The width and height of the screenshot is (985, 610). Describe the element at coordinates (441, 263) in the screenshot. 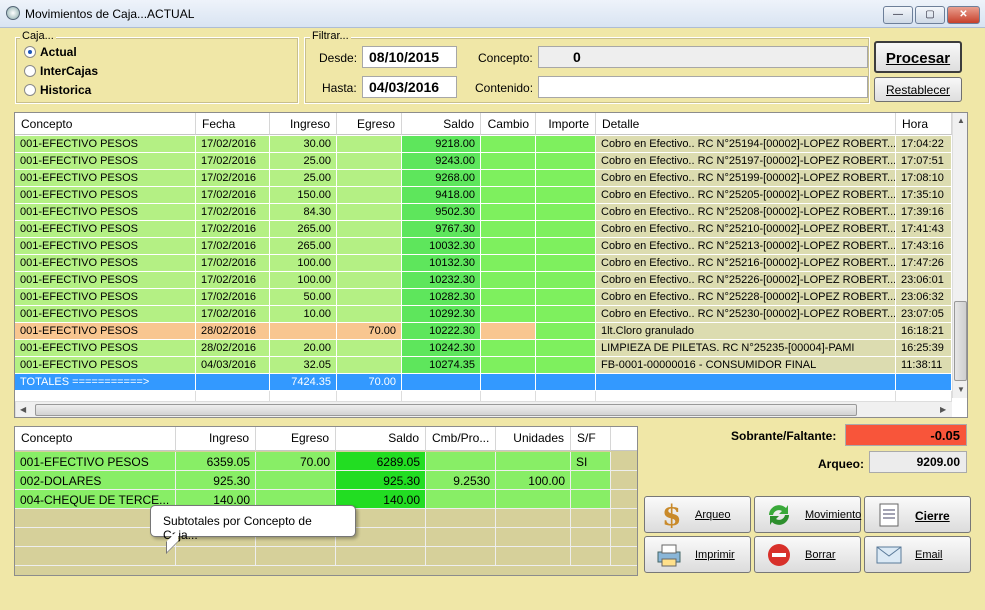

I see `cell-saldo: 10132.30` at that location.